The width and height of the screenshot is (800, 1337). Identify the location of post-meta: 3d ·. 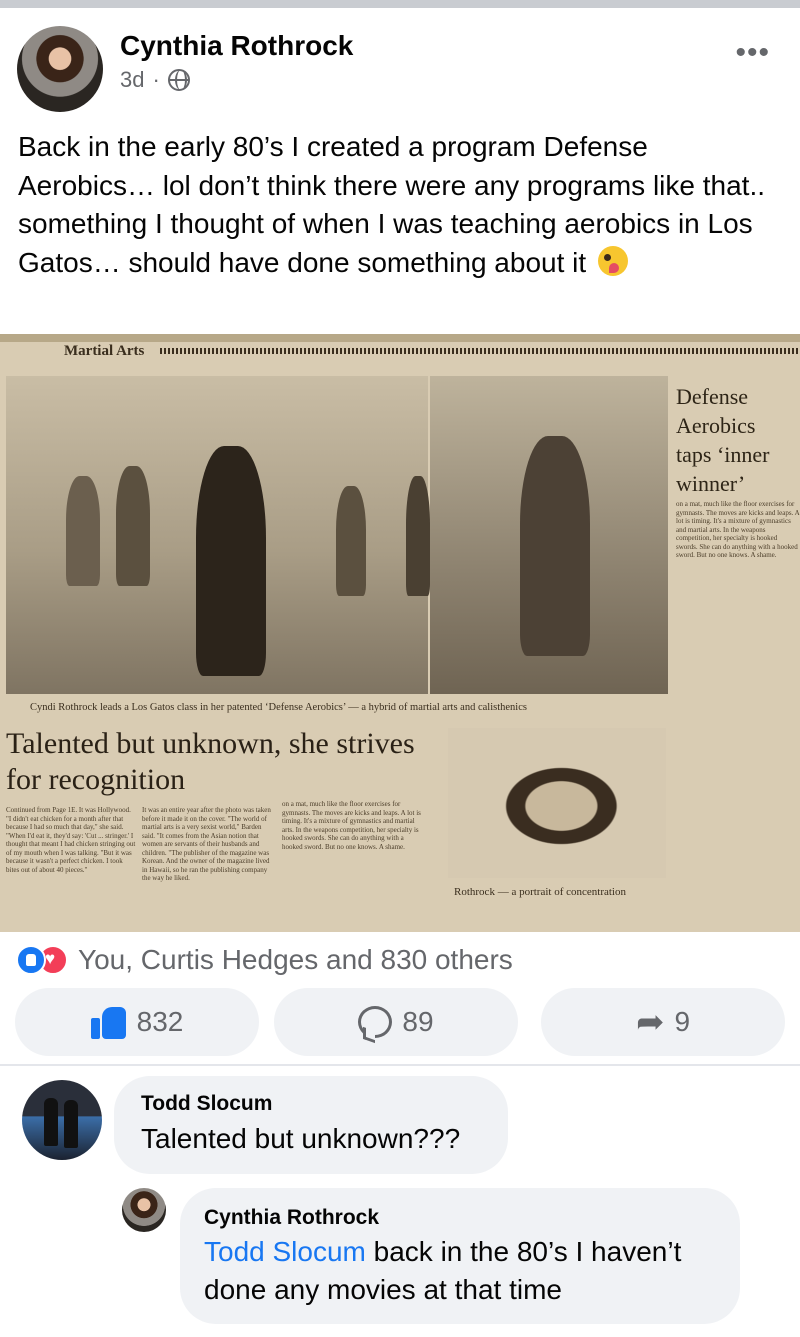
(155, 80).